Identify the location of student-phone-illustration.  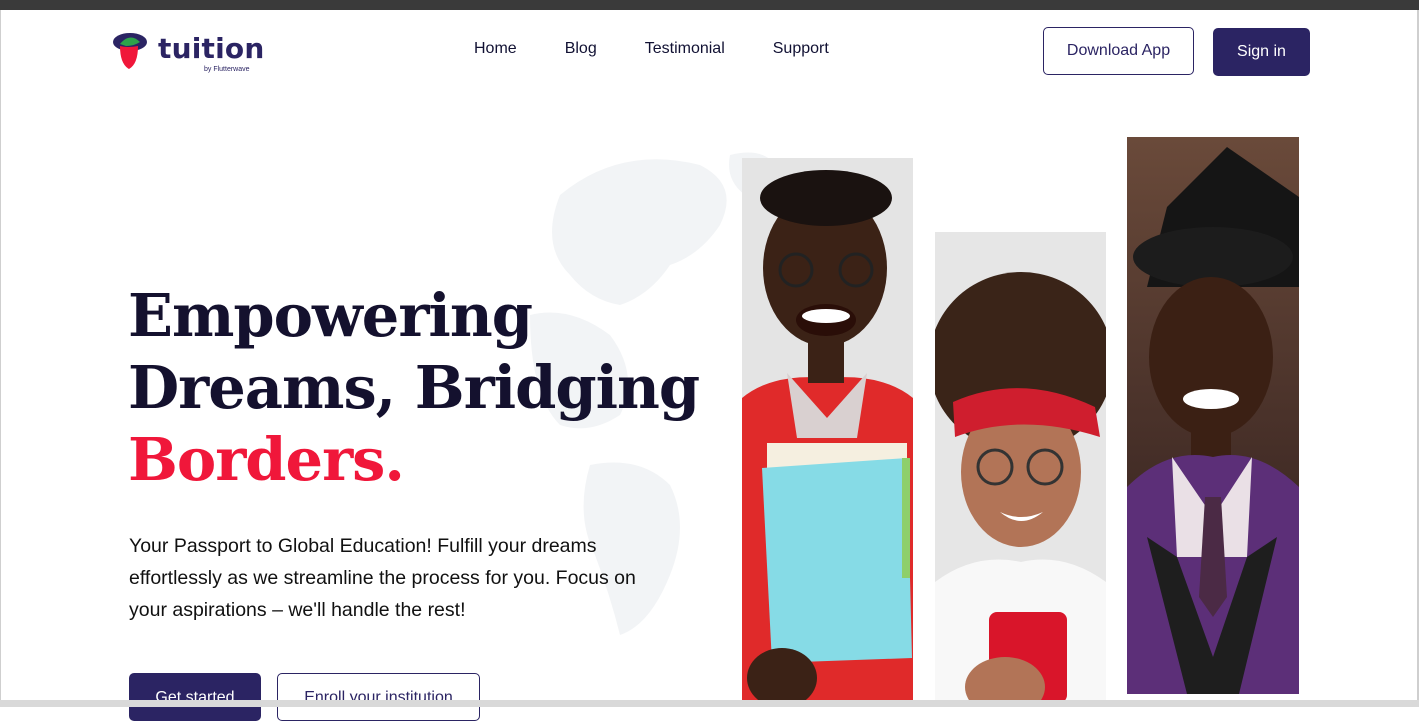
(1020, 467).